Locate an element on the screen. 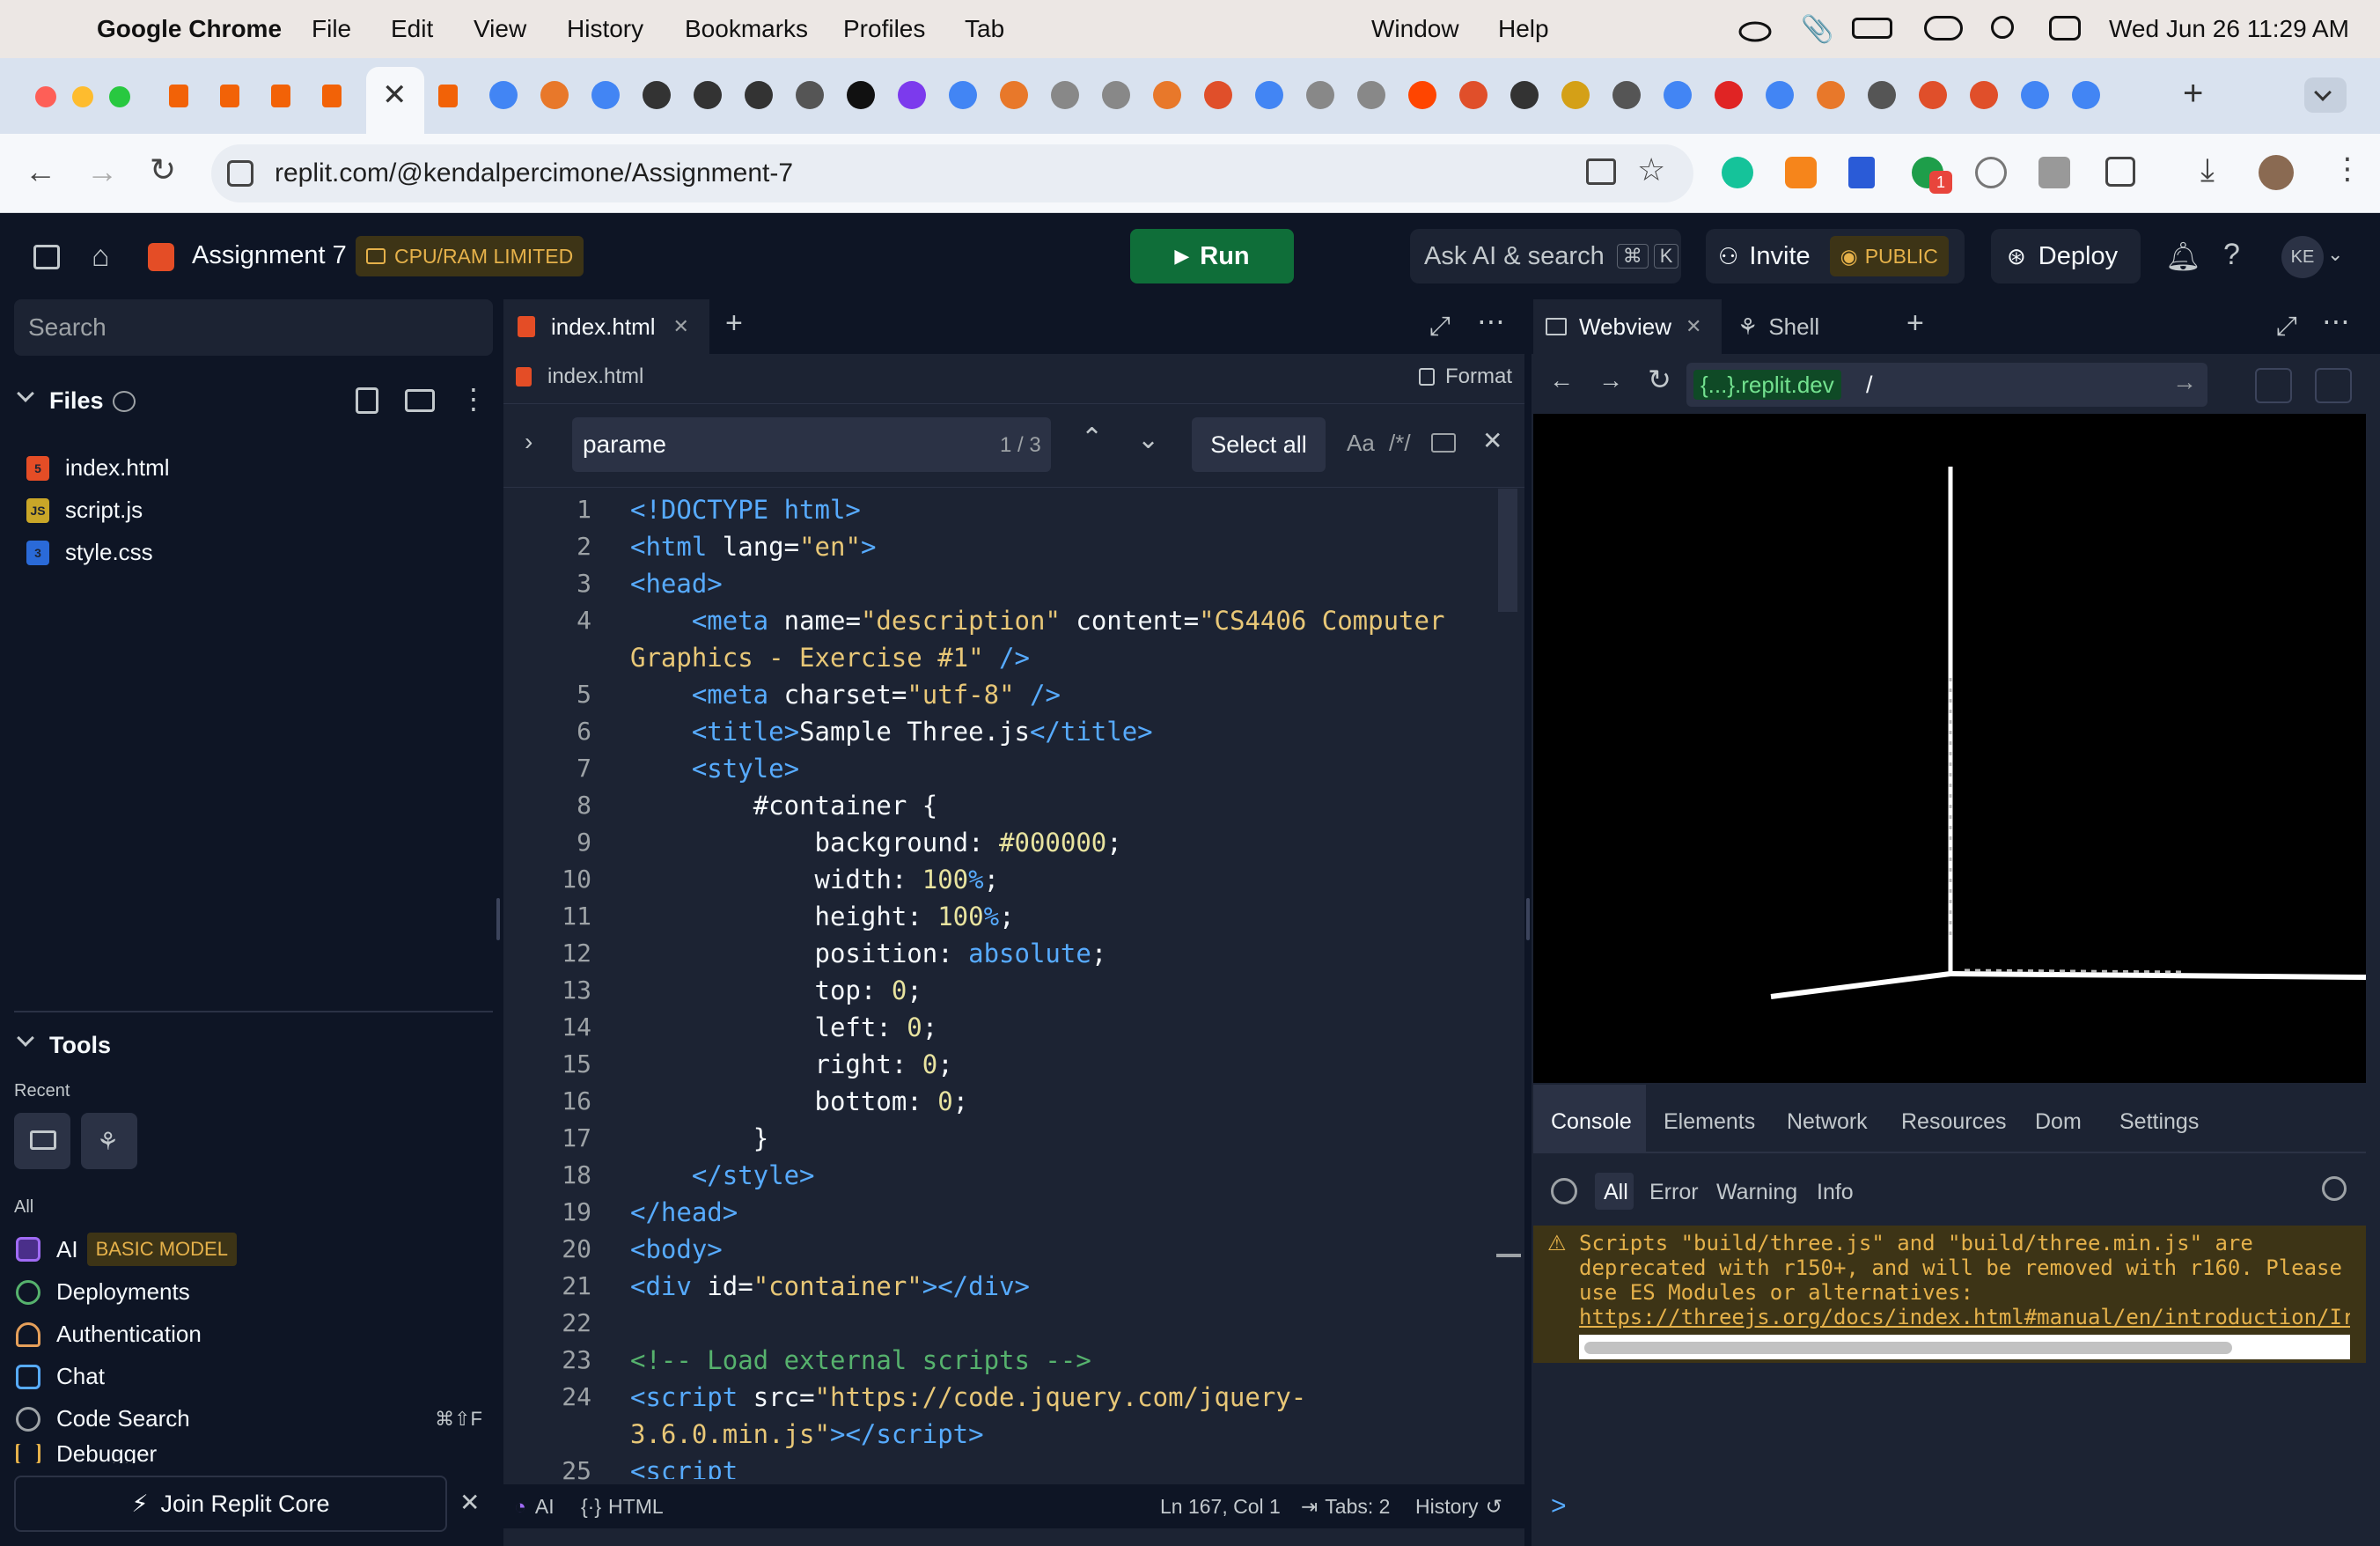 The width and height of the screenshot is (2380, 1546). new-tab-button: + is located at coordinates (2193, 94).